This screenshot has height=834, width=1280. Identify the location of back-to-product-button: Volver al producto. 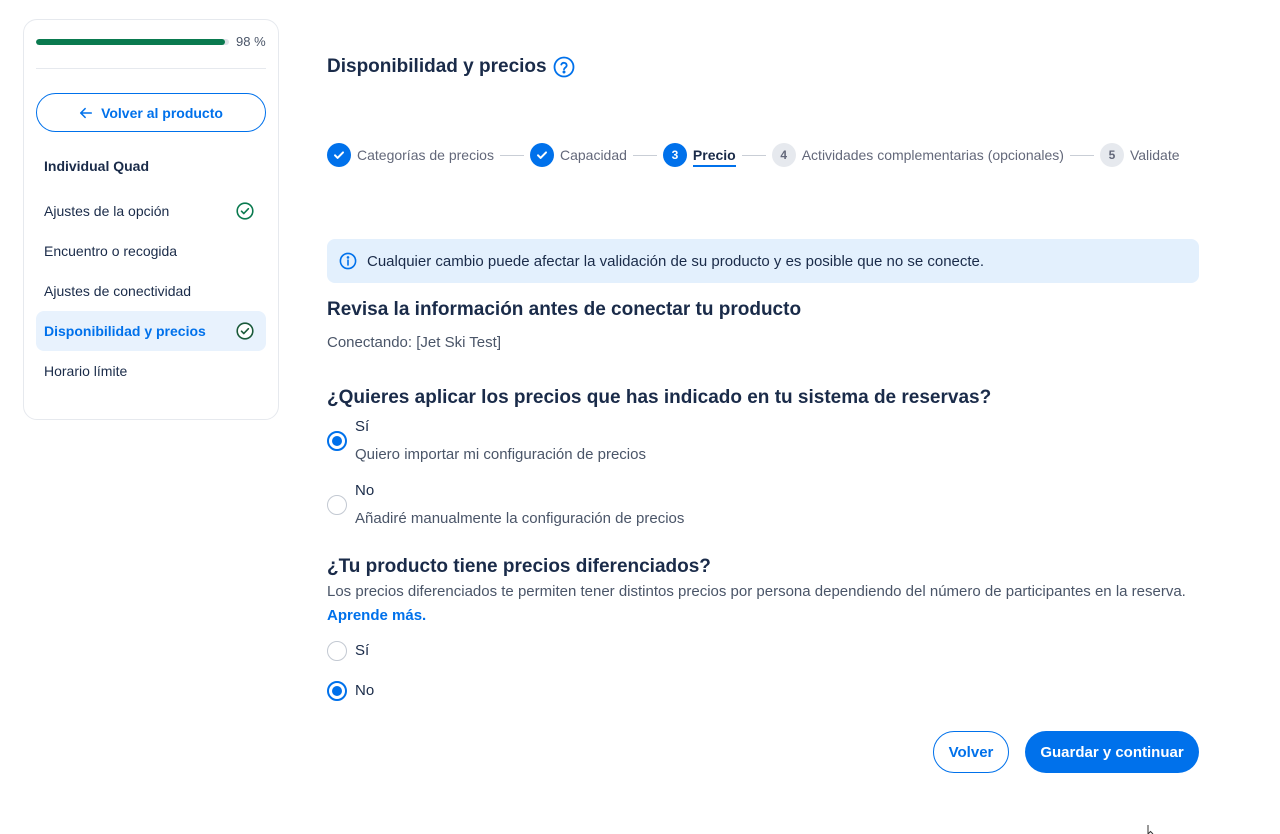
(151, 112).